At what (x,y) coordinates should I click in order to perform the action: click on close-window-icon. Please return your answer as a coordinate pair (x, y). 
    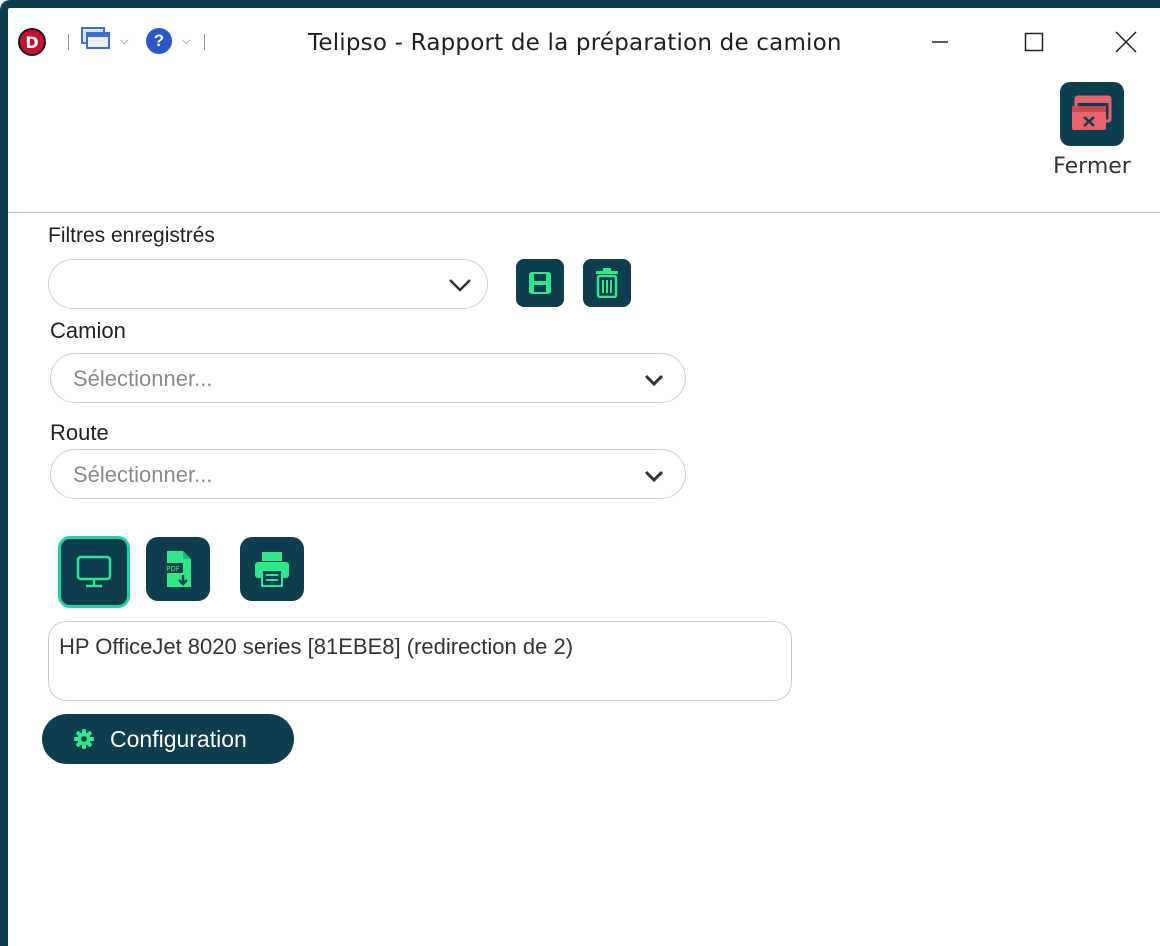
    Looking at the image, I should click on (1092, 112).